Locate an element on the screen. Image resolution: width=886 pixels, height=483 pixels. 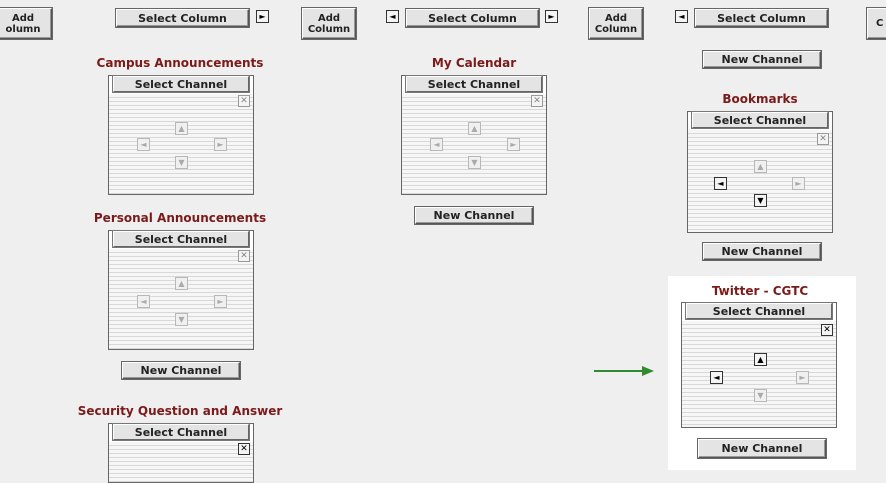
select-column-button-2: Select Column is located at coordinates (472, 18).